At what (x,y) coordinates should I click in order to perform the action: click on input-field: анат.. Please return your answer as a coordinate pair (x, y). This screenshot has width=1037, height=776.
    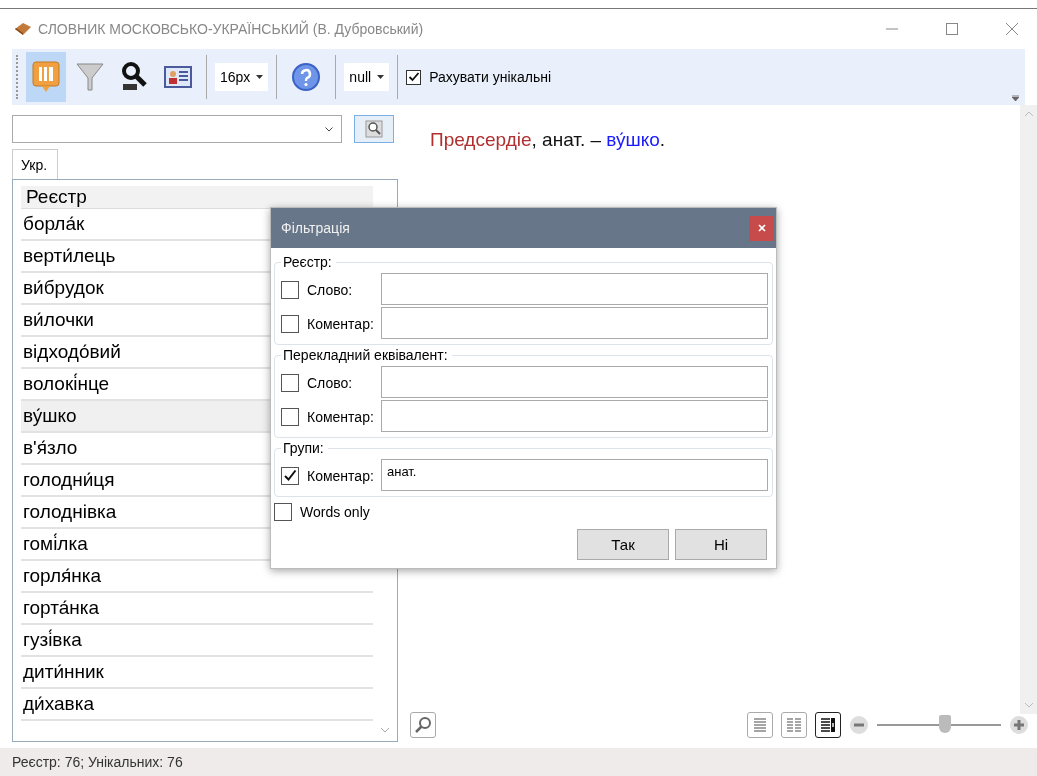
    Looking at the image, I should click on (574, 475).